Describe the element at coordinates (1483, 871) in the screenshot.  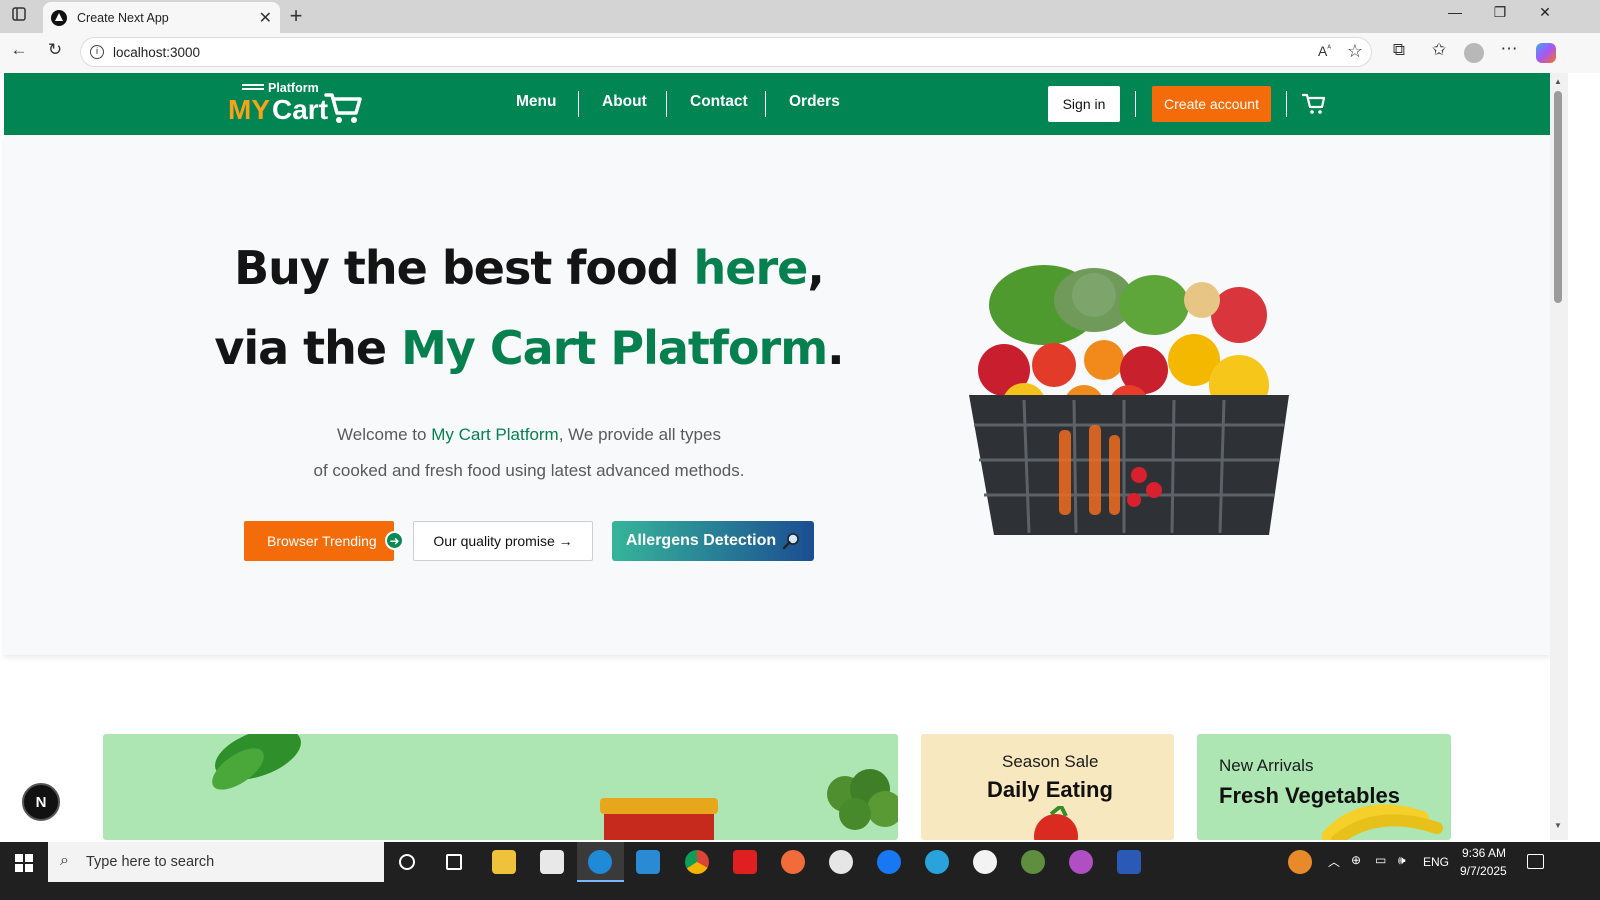
I see `clock-date: 9/7/2025` at that location.